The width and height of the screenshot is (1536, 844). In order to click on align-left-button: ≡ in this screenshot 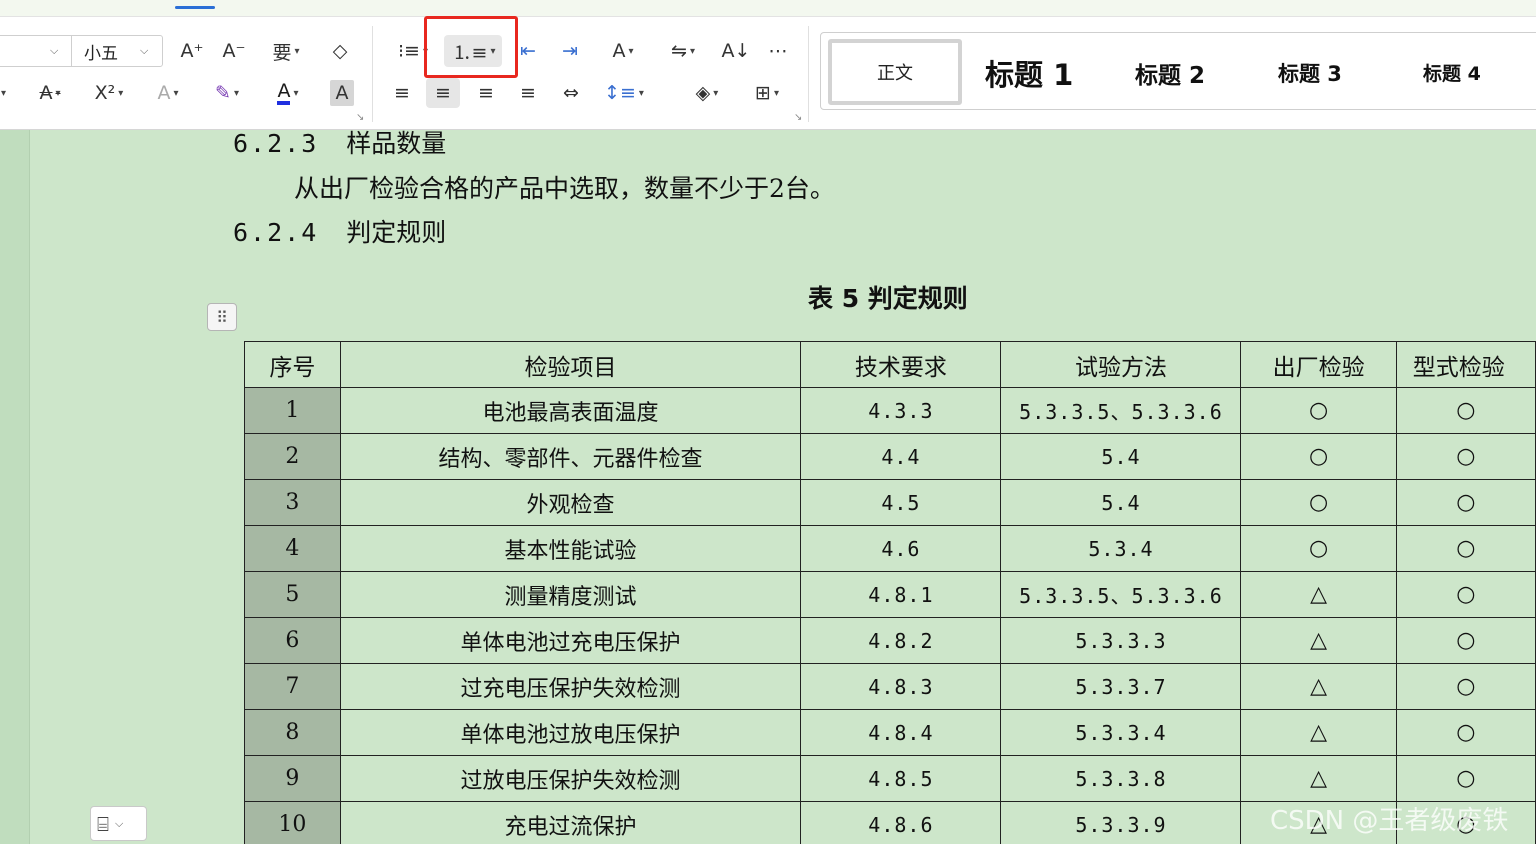, I will do `click(402, 93)`.